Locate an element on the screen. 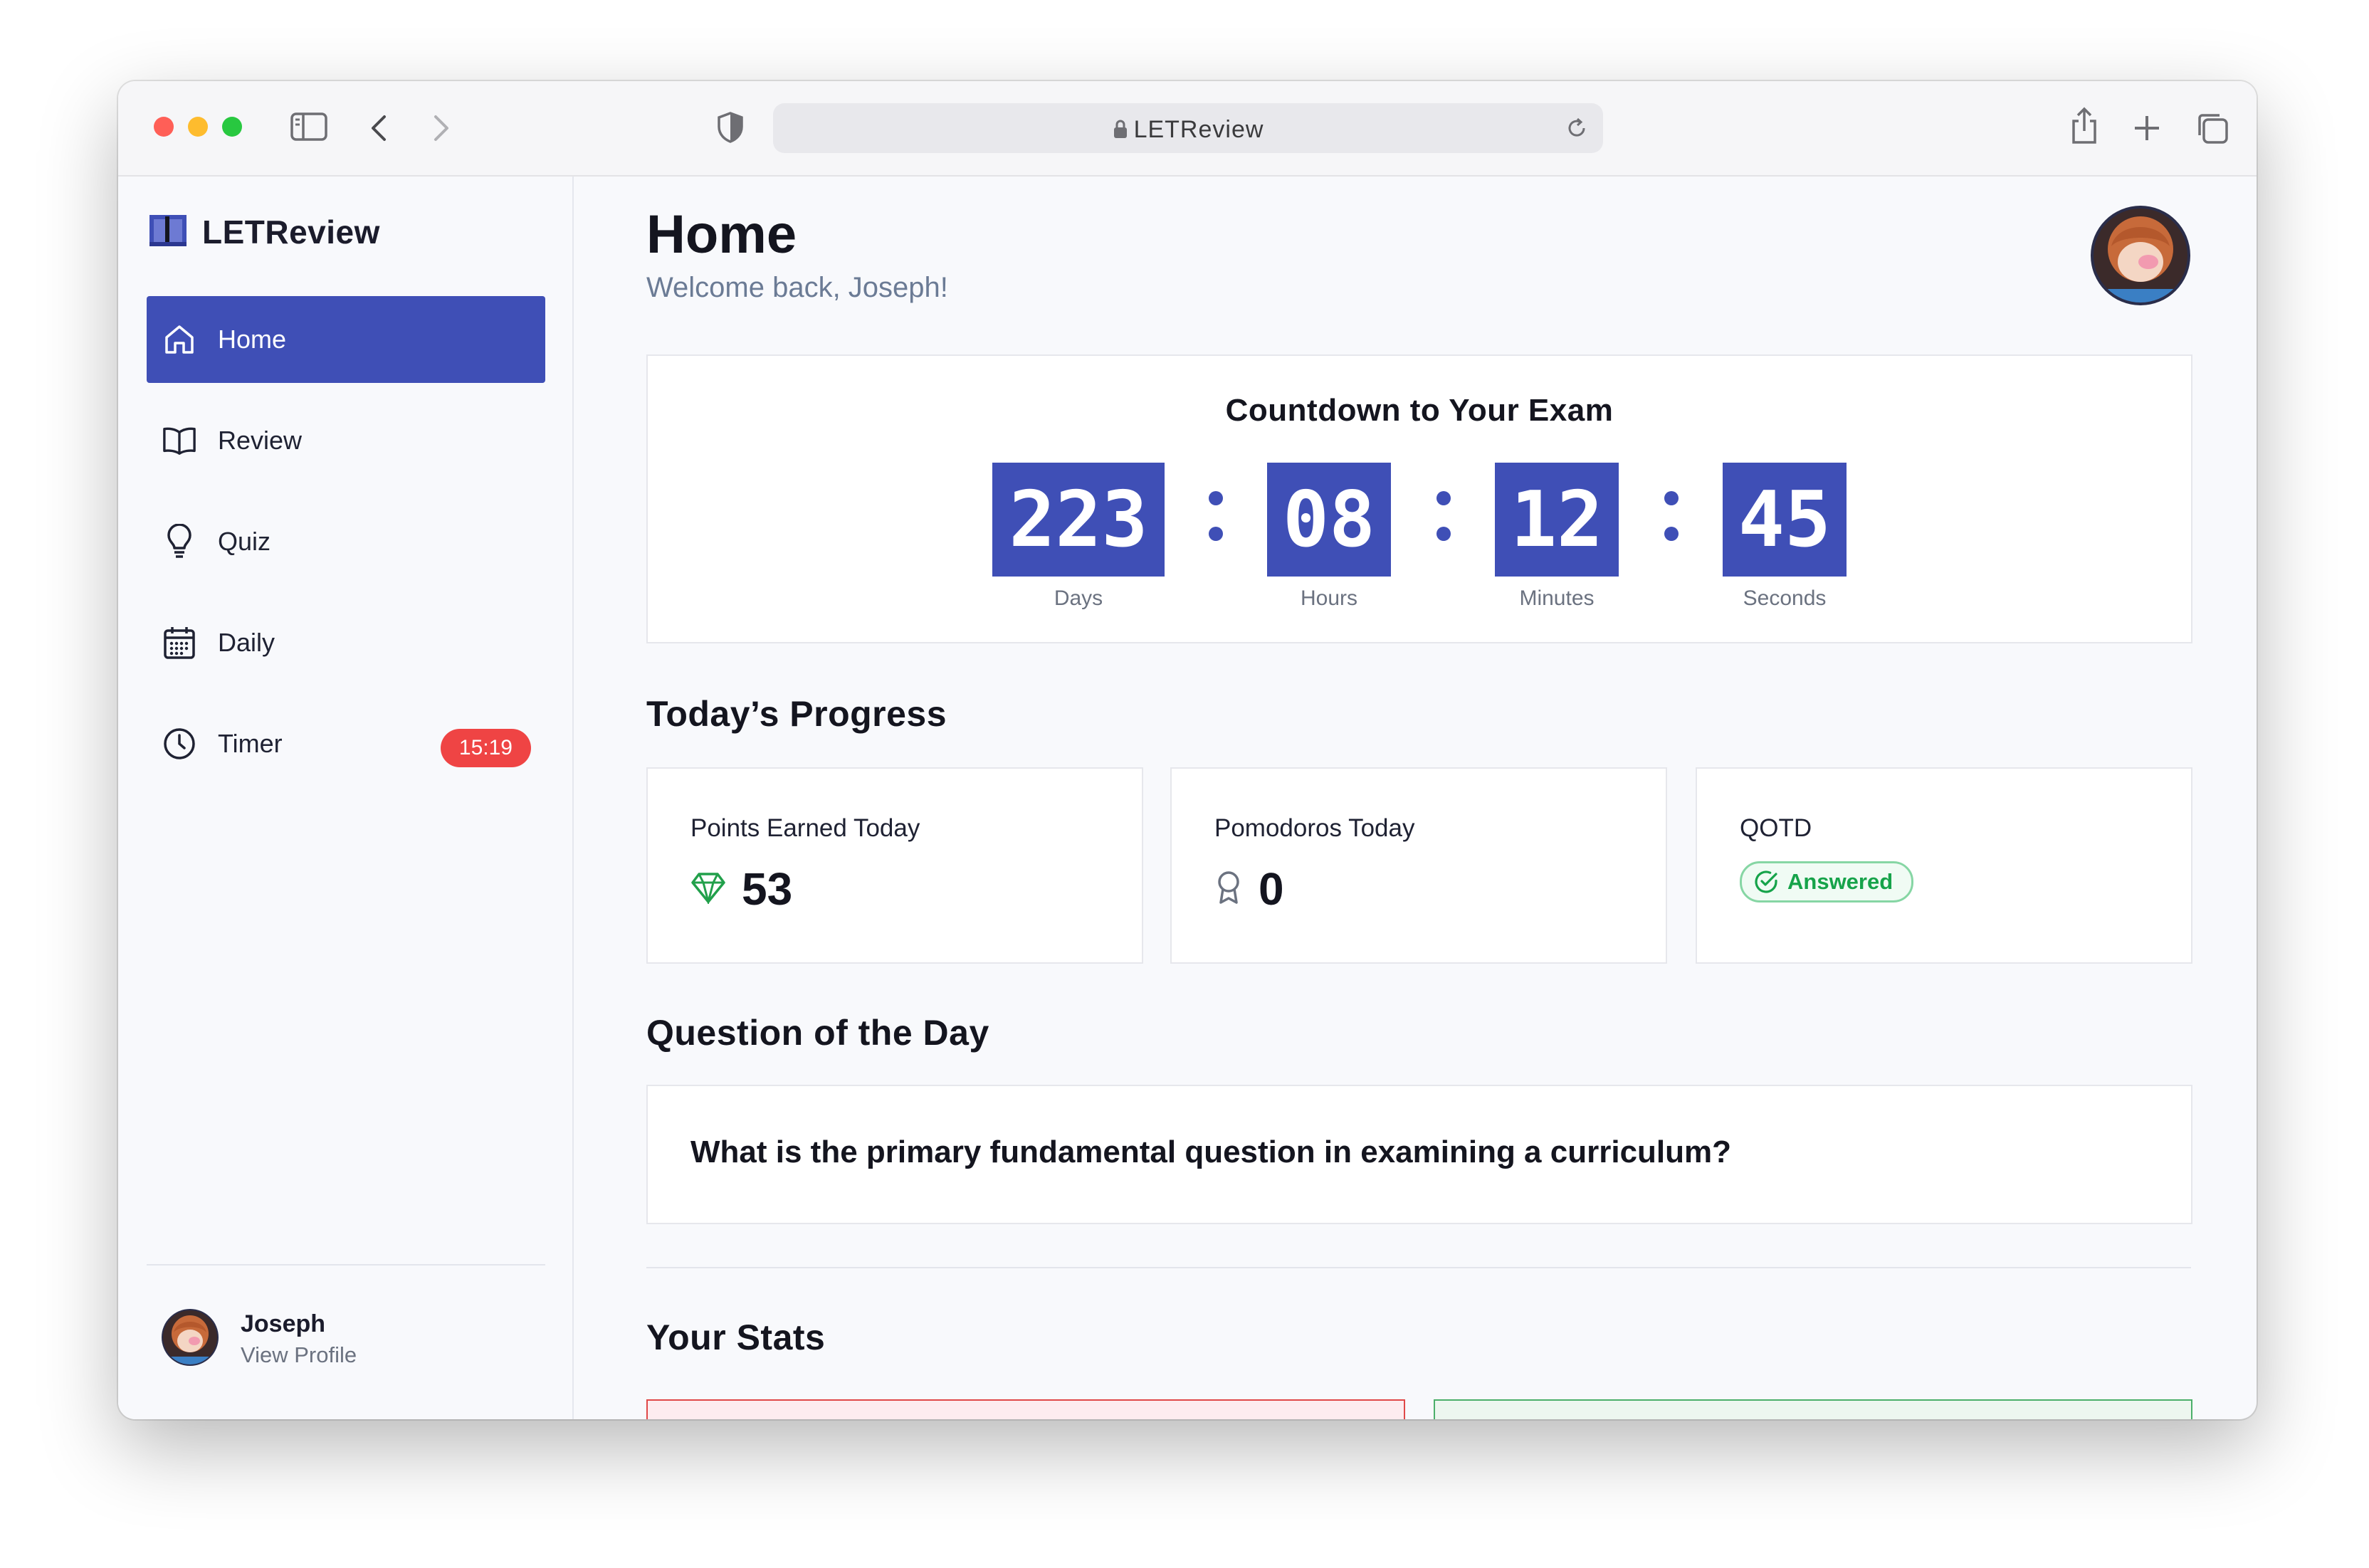 The width and height of the screenshot is (2369, 1568). sidebar-divider is located at coordinates (346, 1265).